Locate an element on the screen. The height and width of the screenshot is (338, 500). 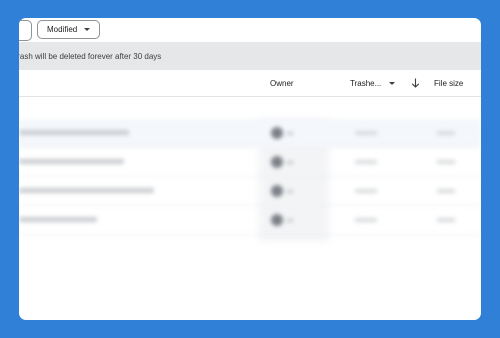
owner-header-label: Owner is located at coordinates (282, 83).